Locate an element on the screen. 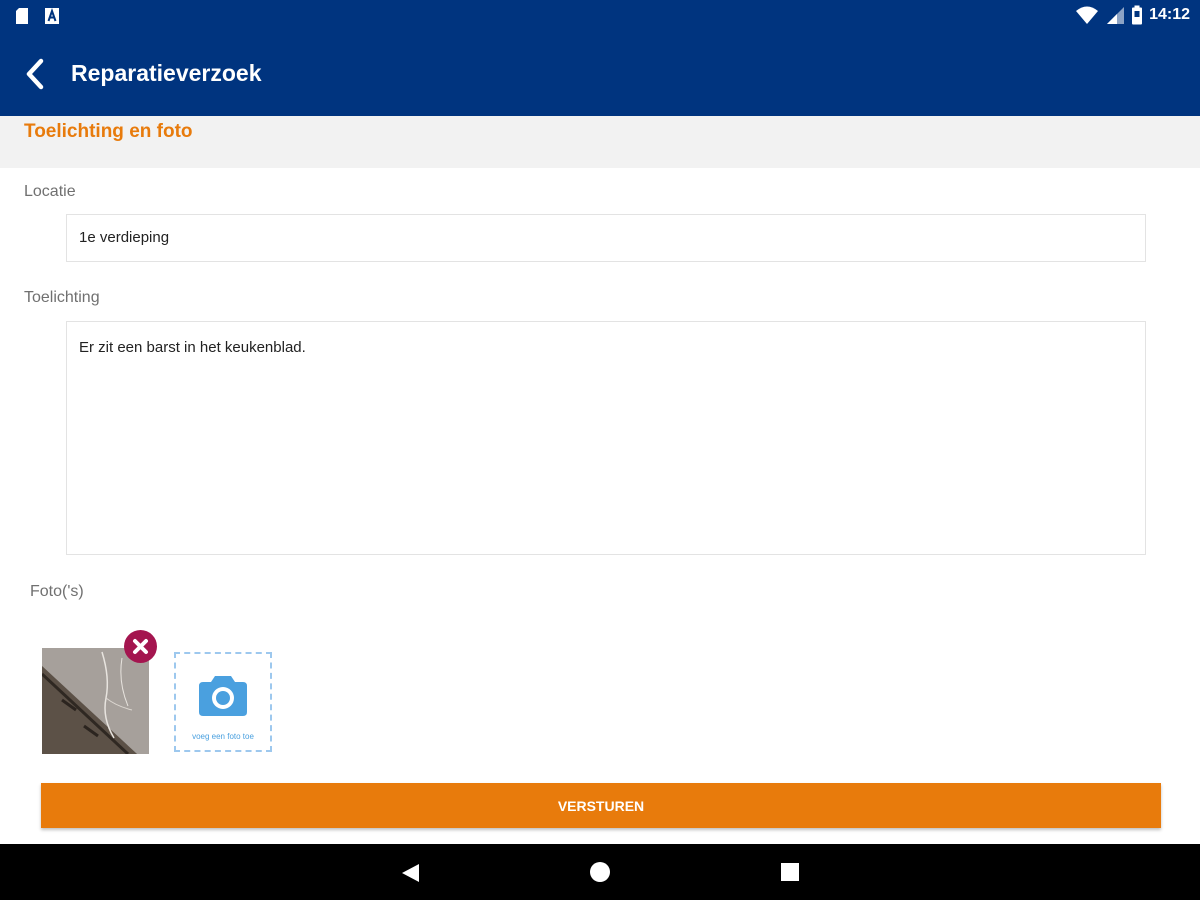  app-bar: Reparatieverzoek is located at coordinates (600, 74).